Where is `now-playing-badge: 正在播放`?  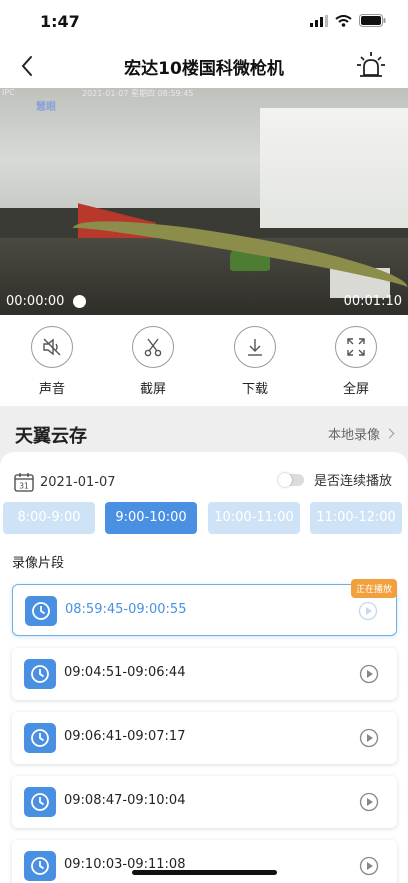 now-playing-badge: 正在播放 is located at coordinates (373, 588).